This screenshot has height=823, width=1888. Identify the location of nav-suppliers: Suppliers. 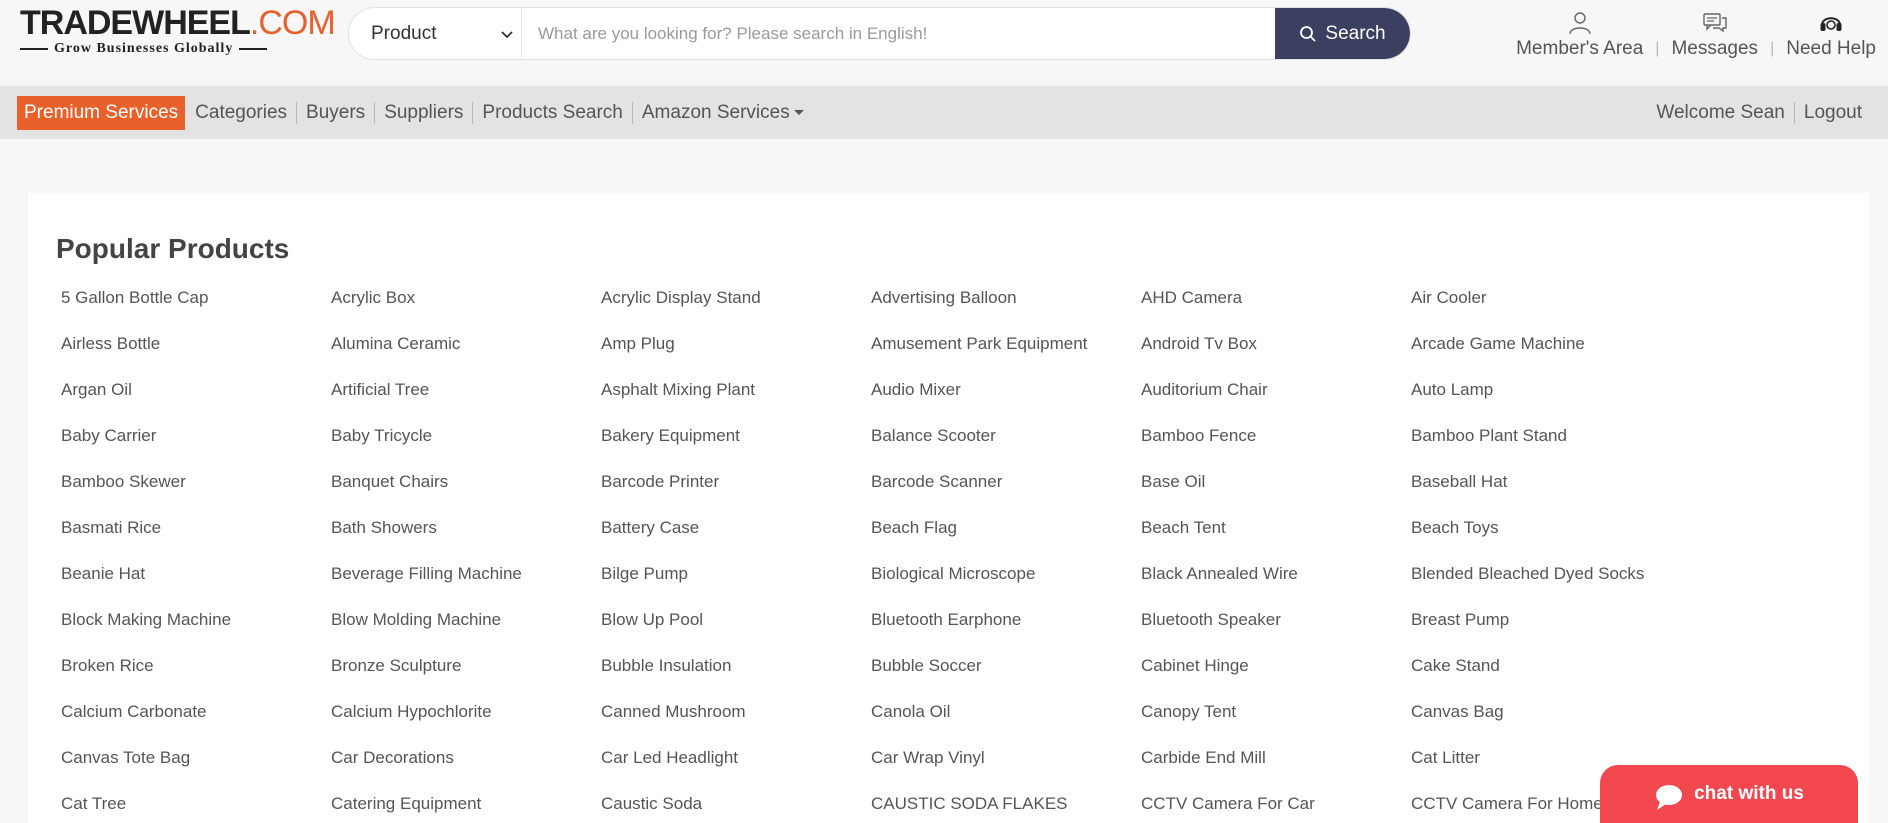
(423, 113).